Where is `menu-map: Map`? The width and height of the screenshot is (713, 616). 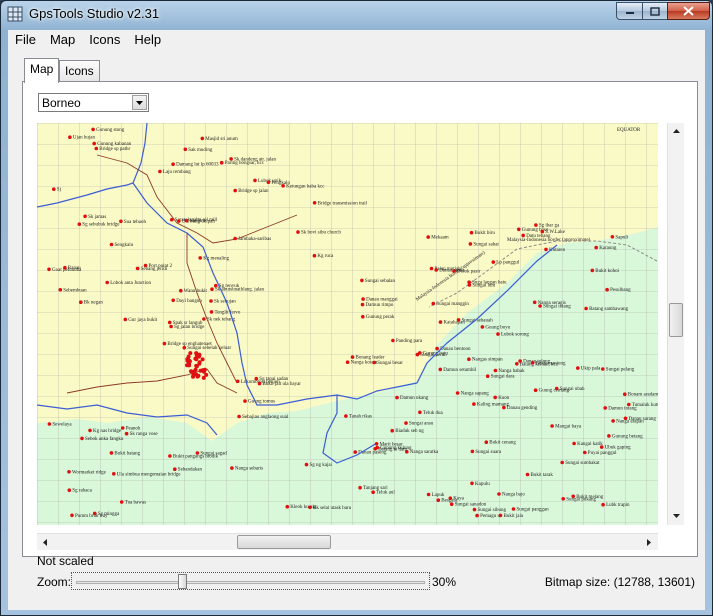
menu-map: Map is located at coordinates (62, 39).